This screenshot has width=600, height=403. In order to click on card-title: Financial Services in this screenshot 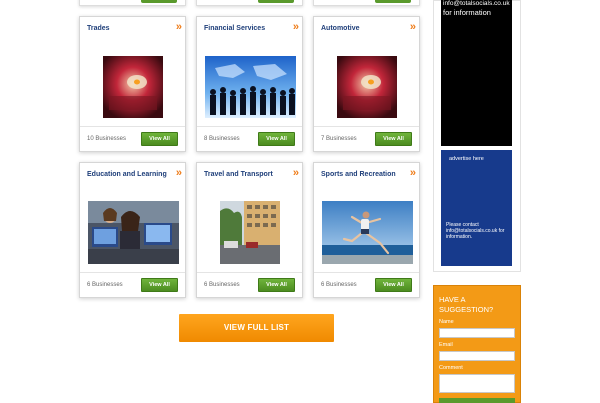, I will do `click(234, 28)`.